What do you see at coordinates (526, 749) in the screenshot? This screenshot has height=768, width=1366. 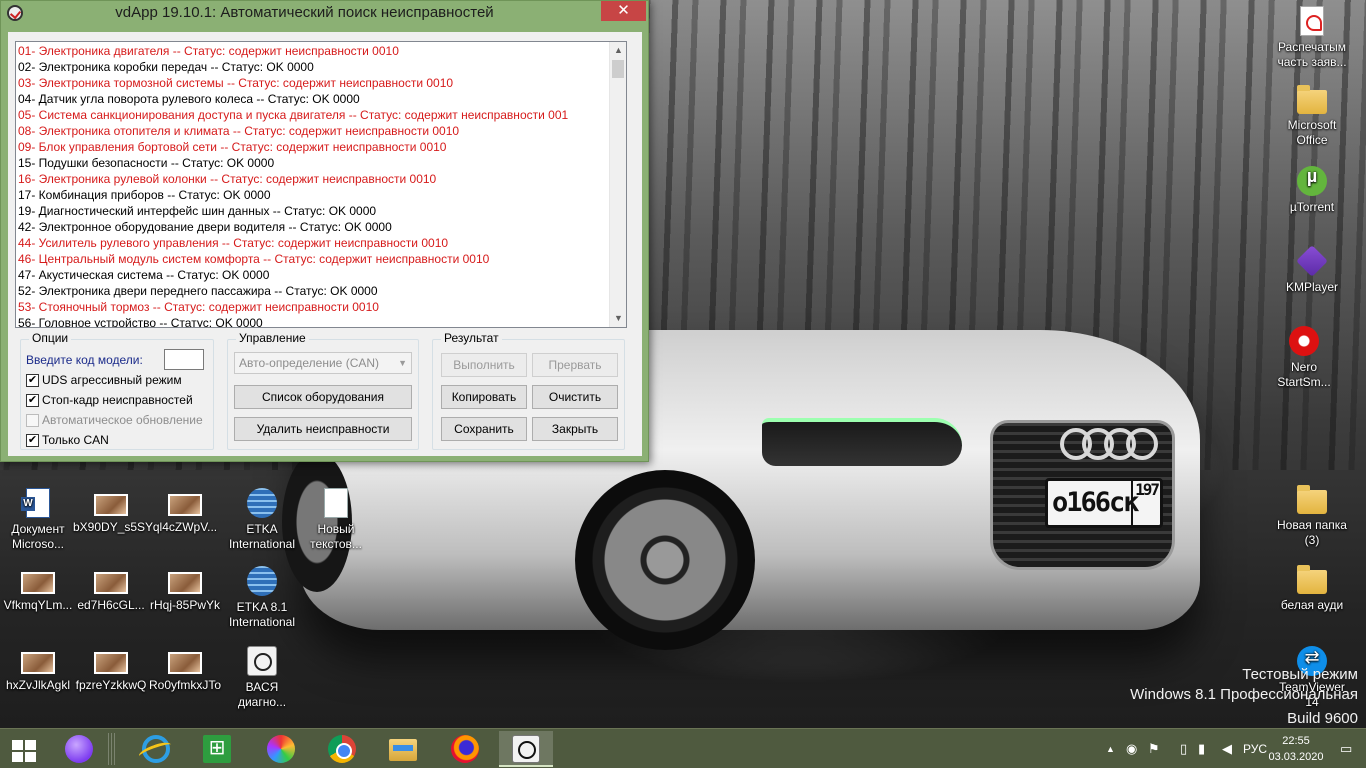 I see `taskbar-vasya-active` at bounding box center [526, 749].